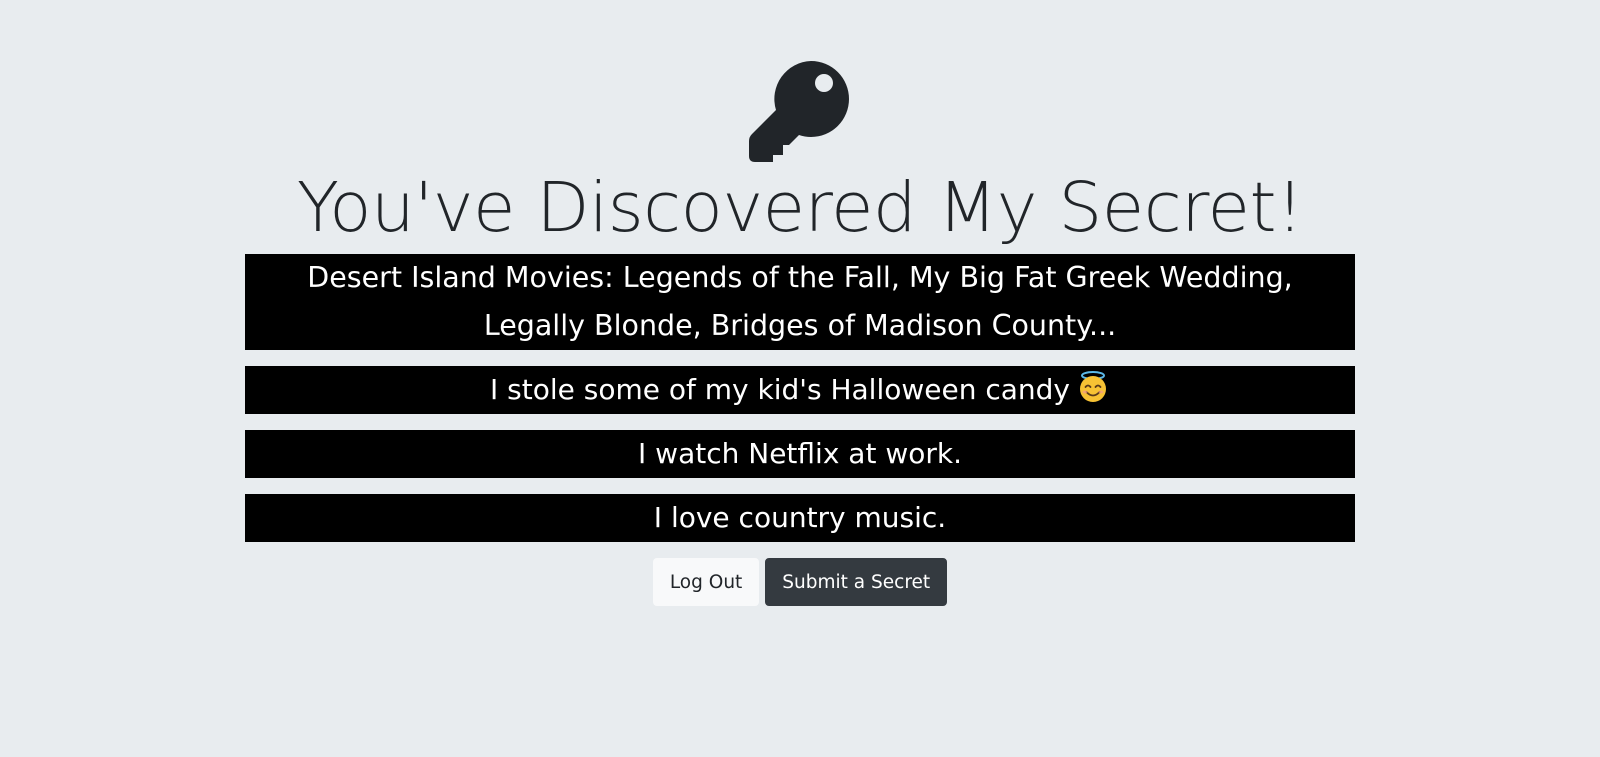 The image size is (1600, 757). I want to click on key-icon, so click(799, 111).